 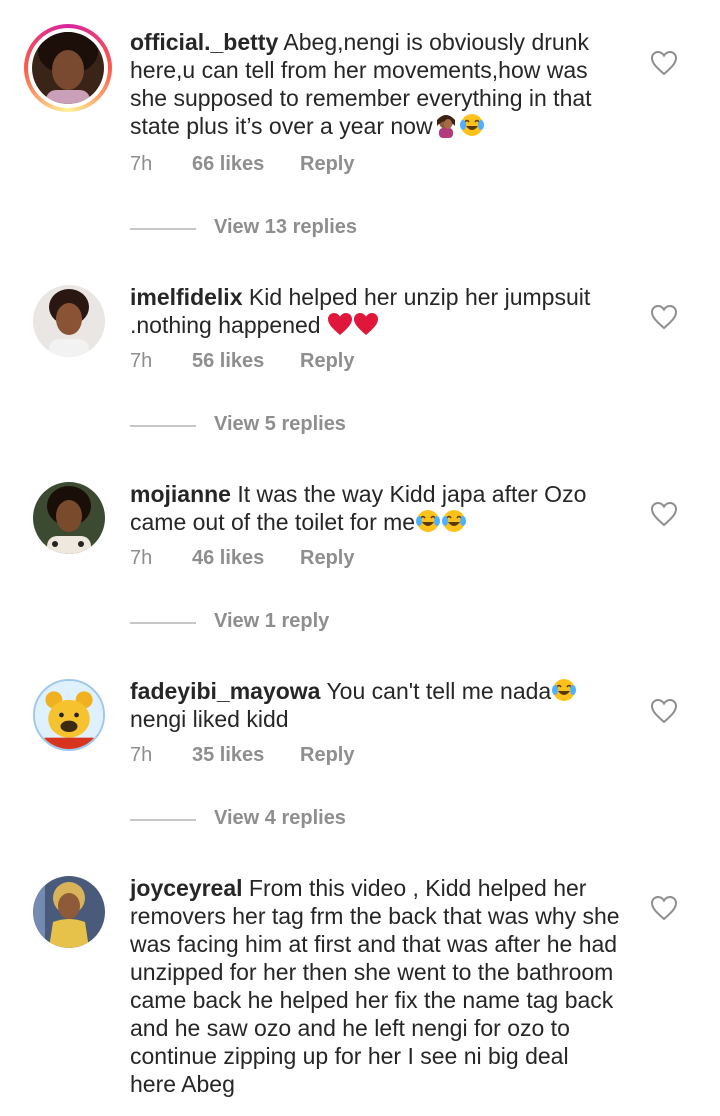 What do you see at coordinates (186, 297) in the screenshot?
I see `username: imelfidelix` at bounding box center [186, 297].